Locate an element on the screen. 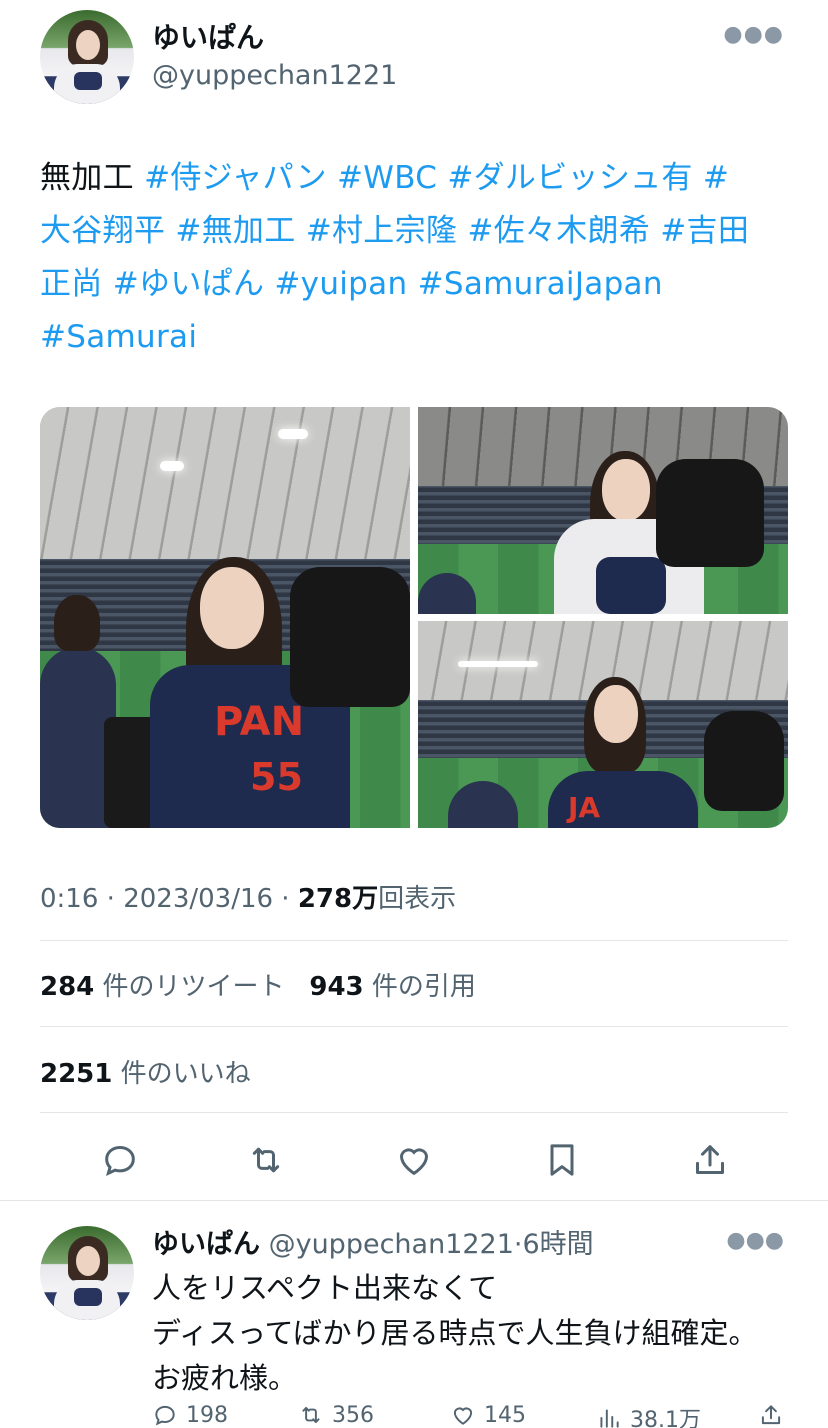  reply-line: お疲れ様。 is located at coordinates (225, 1378).